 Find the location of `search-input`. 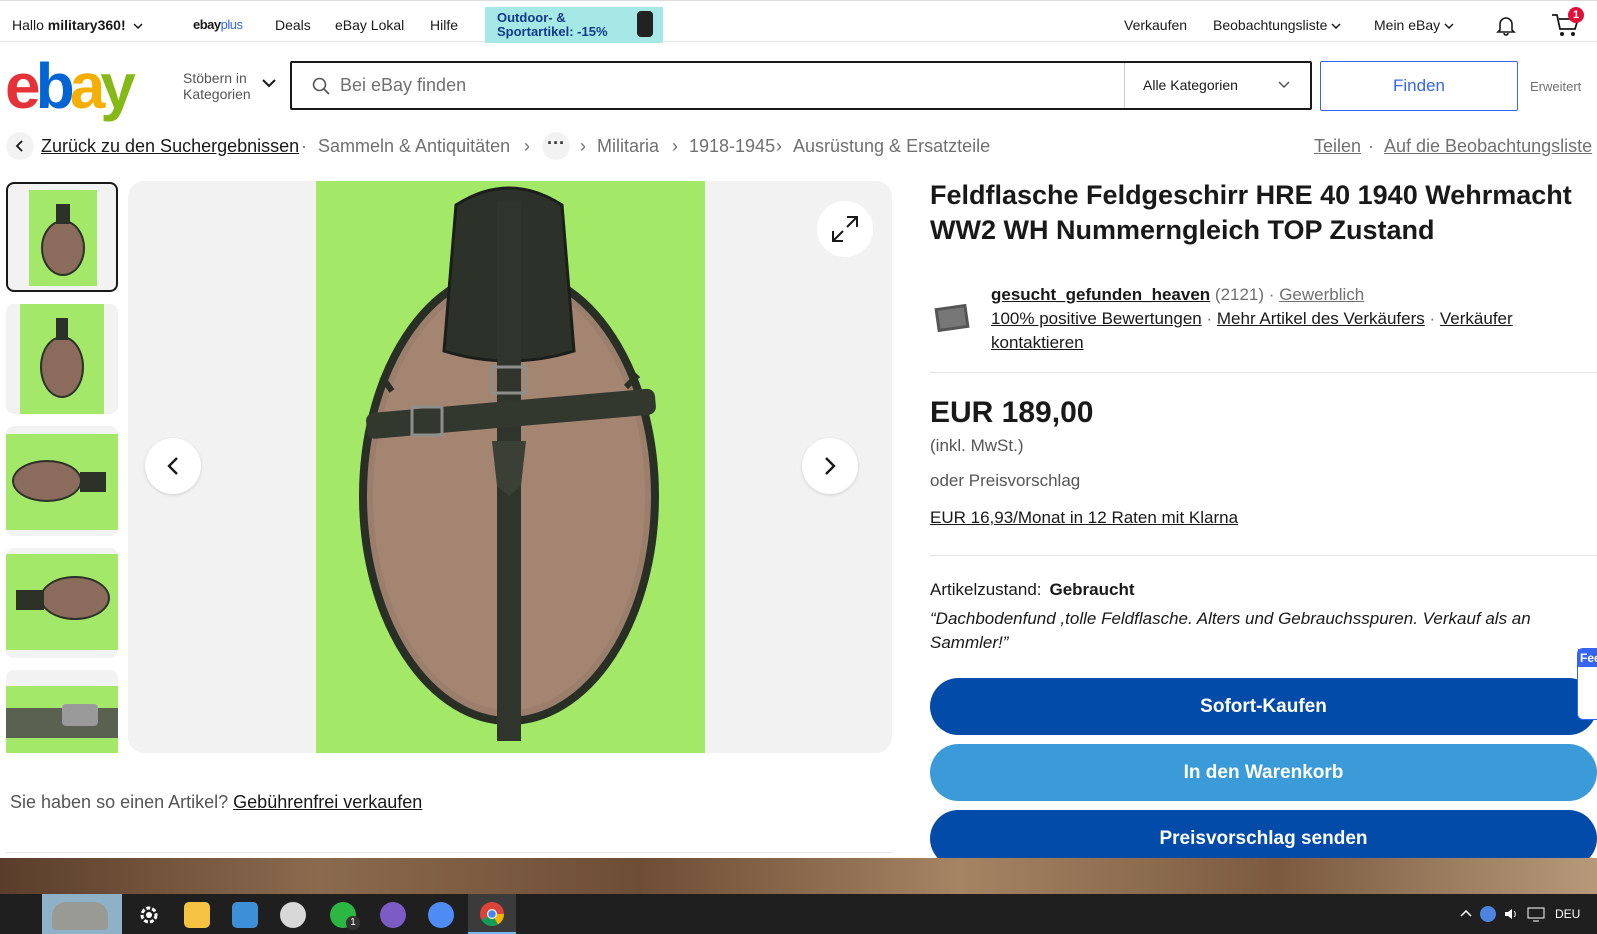

search-input is located at coordinates (720, 85).